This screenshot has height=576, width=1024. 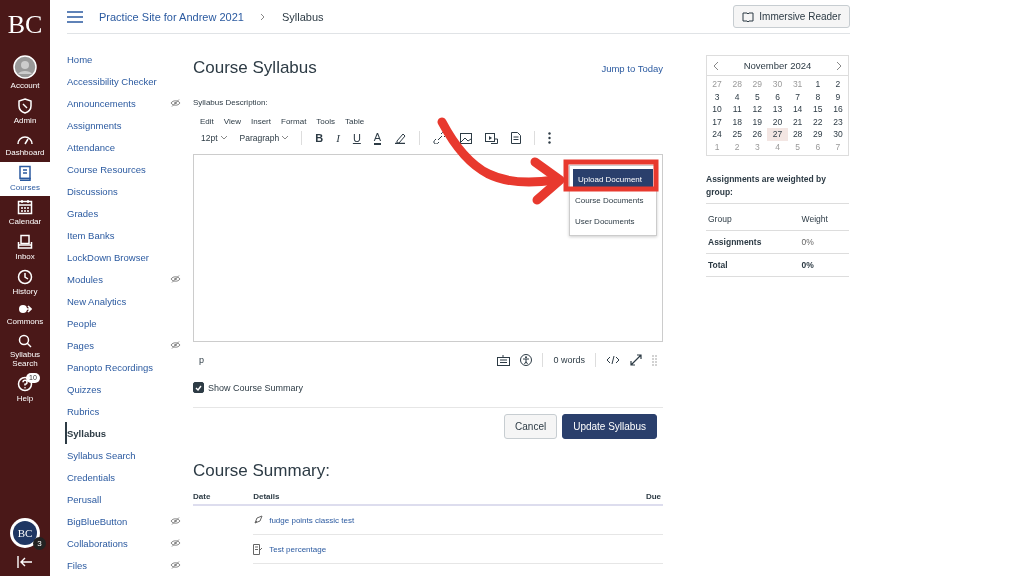 I want to click on calendar-day: 23, so click(x=837, y=121).